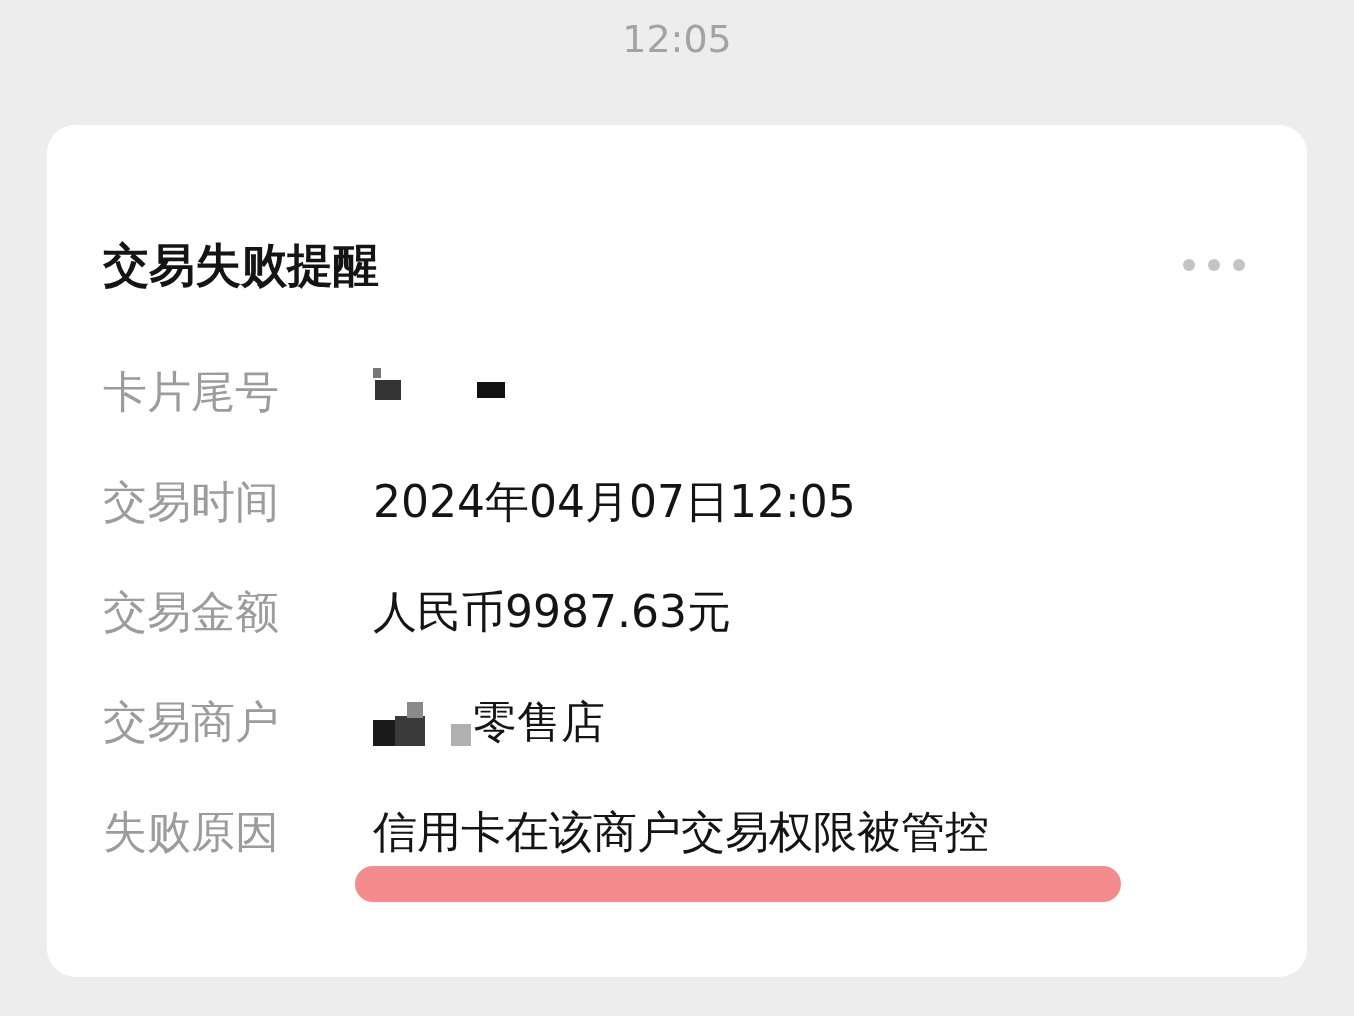  What do you see at coordinates (1214, 265) in the screenshot?
I see `more-icon` at bounding box center [1214, 265].